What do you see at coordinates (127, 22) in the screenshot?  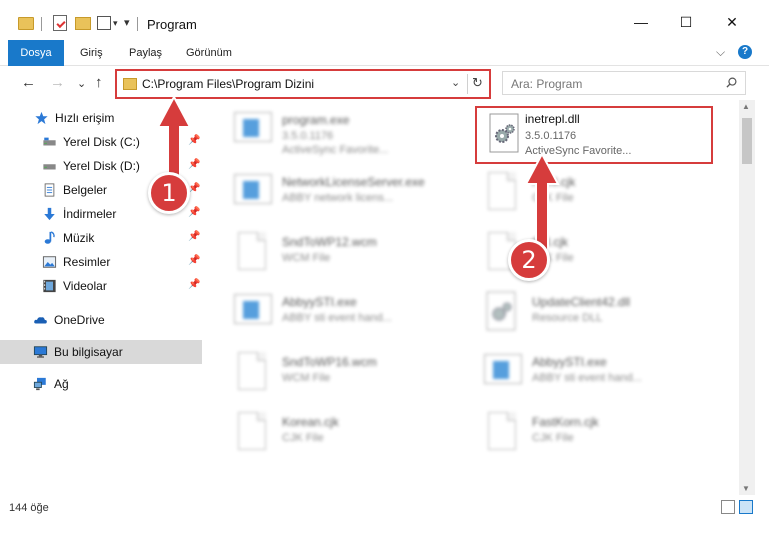 I see `customize-toolbar-icon: ▾` at bounding box center [127, 22].